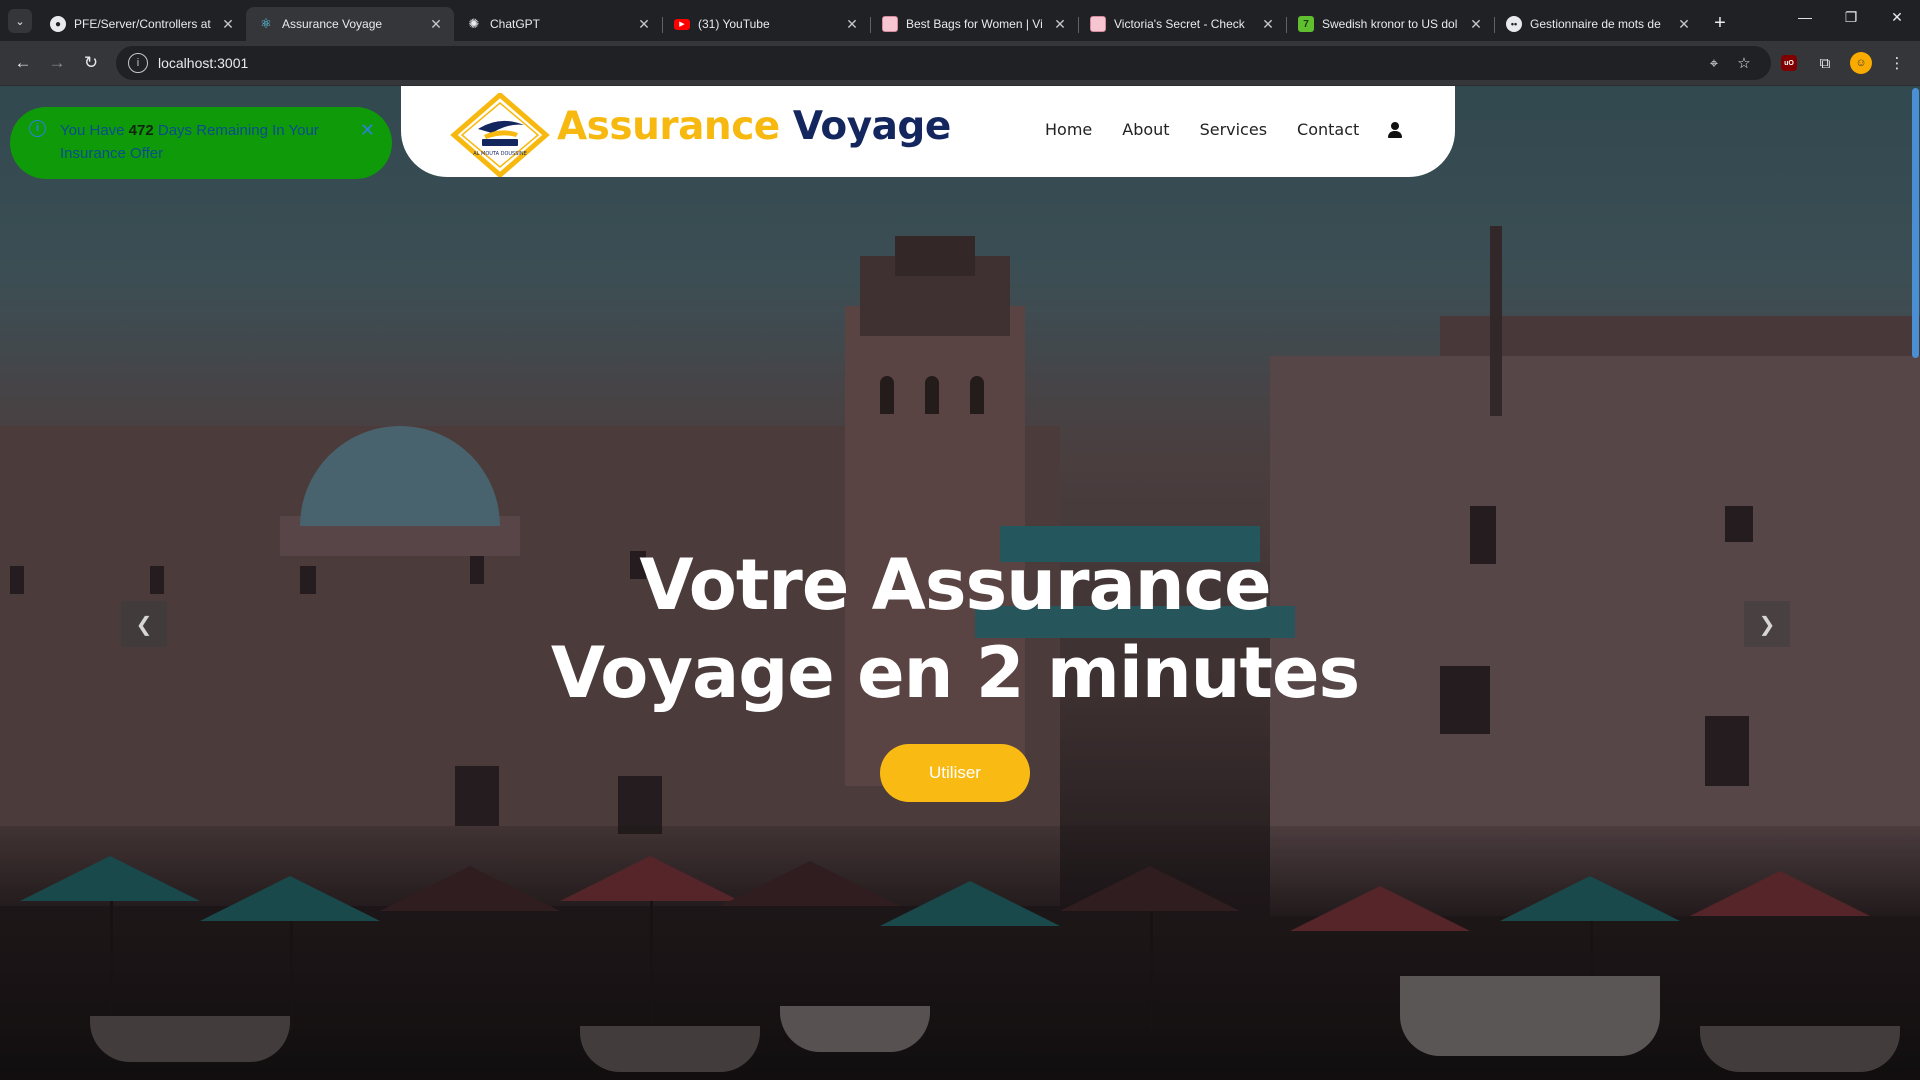 This screenshot has height=1080, width=1920. What do you see at coordinates (141, 130) in the screenshot?
I see `days-remaining-count: 472` at bounding box center [141, 130].